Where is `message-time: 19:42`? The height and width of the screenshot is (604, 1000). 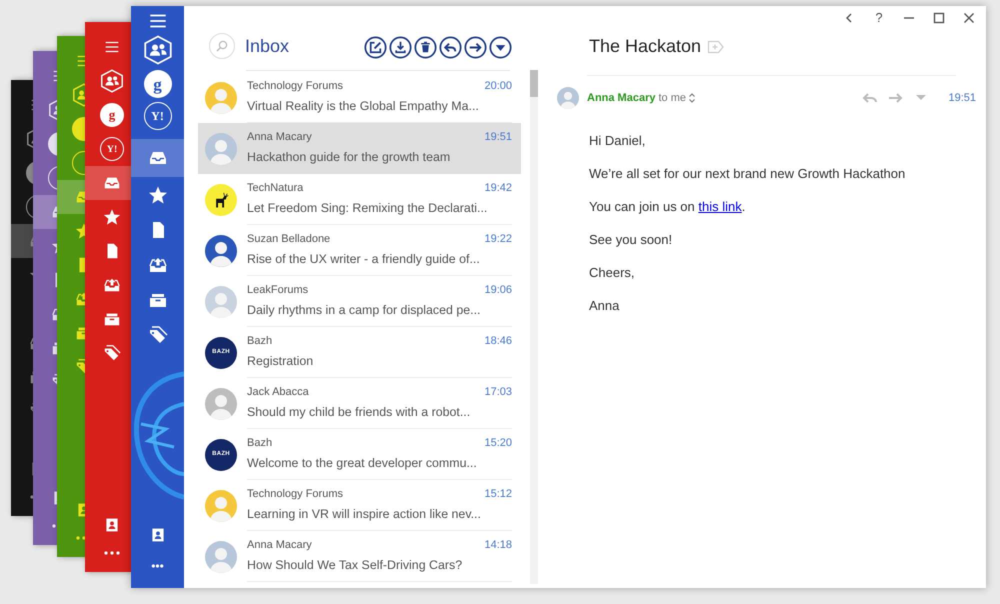
message-time: 19:42 is located at coordinates (498, 188).